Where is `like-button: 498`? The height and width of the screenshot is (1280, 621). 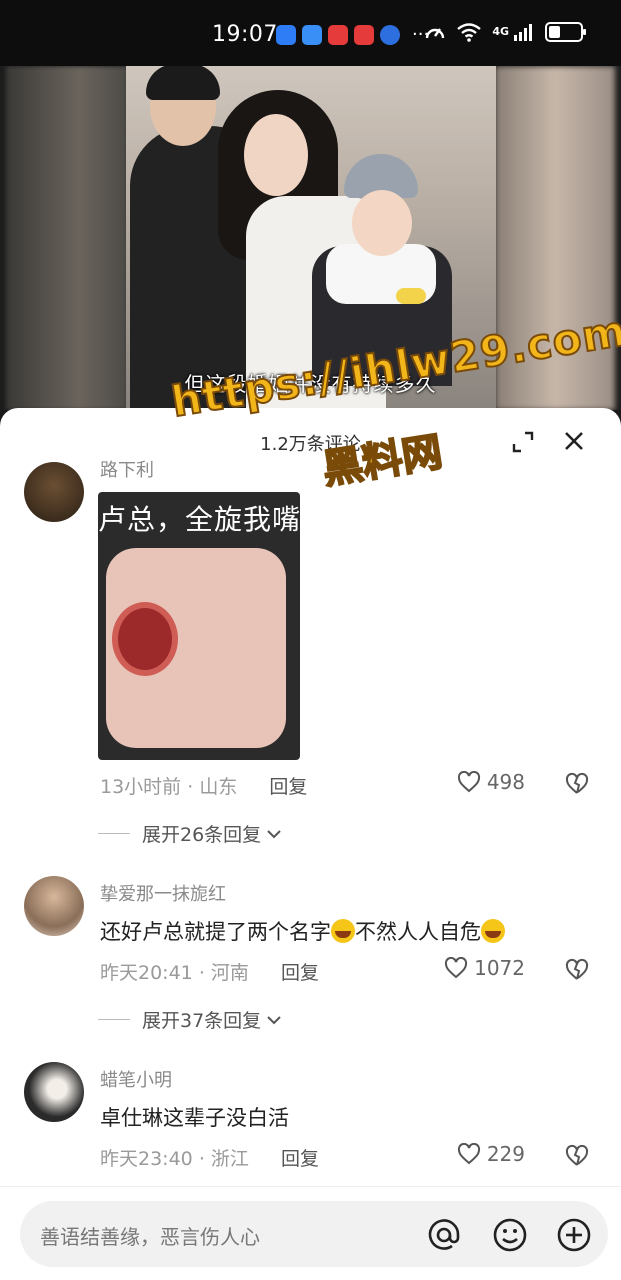 like-button: 498 is located at coordinates (491, 782).